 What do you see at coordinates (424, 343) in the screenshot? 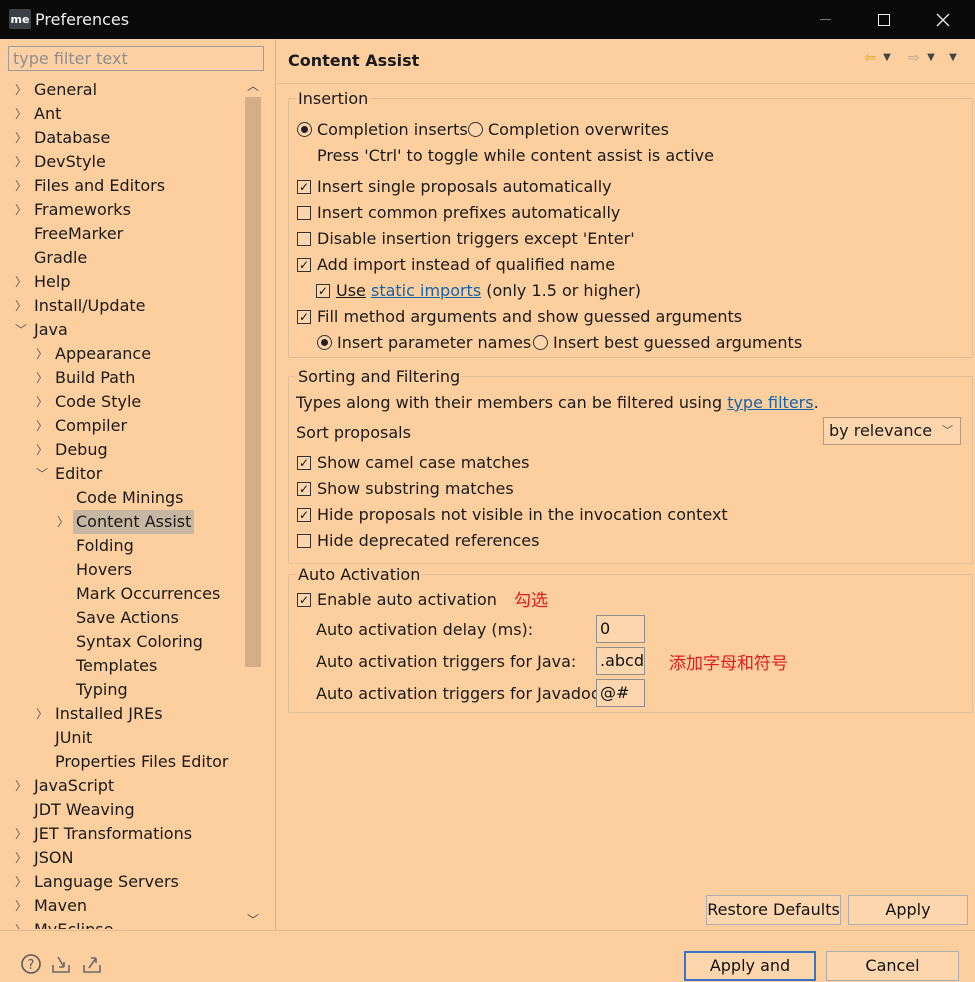
I see `insert-param-names-radio: Insert parameter names` at bounding box center [424, 343].